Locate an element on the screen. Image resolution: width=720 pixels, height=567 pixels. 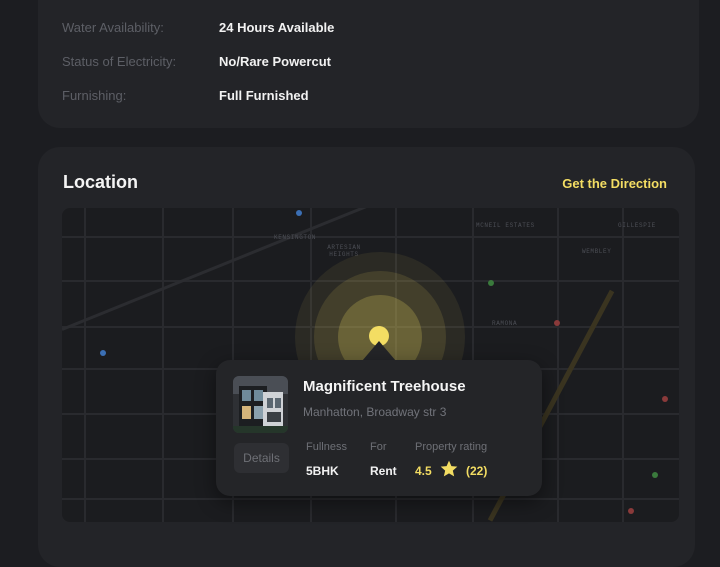
for-value: Rent is located at coordinates (383, 471).